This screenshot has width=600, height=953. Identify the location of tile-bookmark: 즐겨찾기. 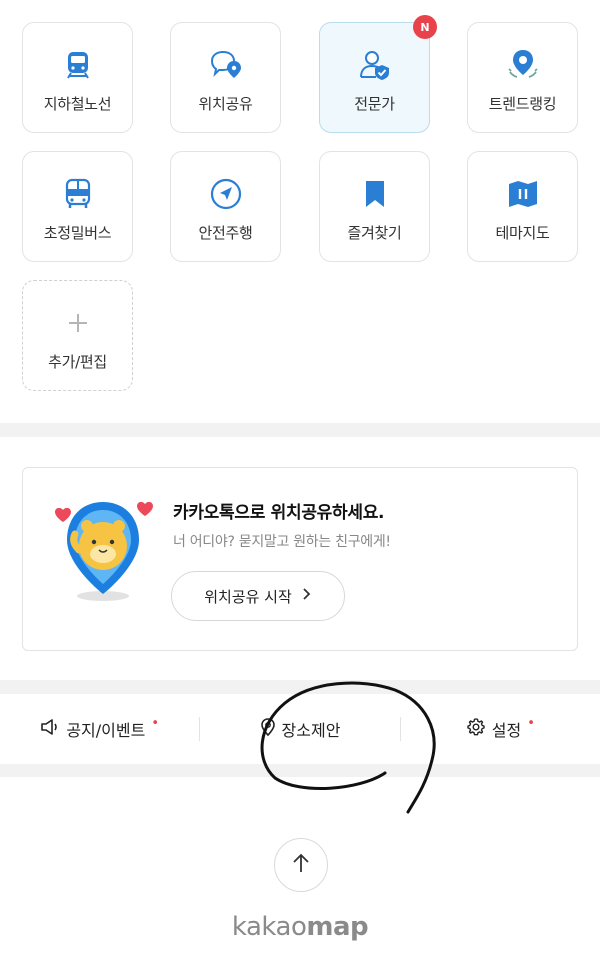
(374, 206).